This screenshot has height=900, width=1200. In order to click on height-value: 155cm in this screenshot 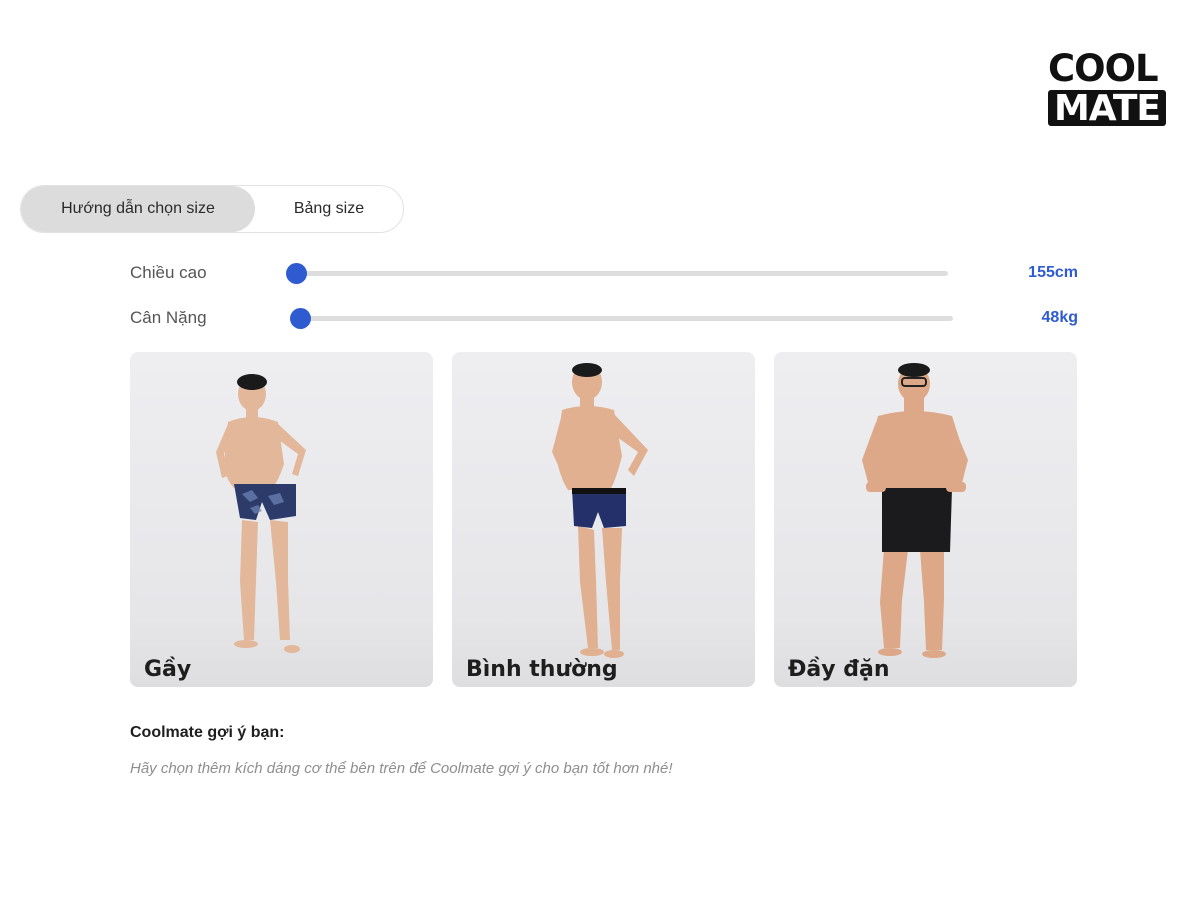, I will do `click(1053, 272)`.